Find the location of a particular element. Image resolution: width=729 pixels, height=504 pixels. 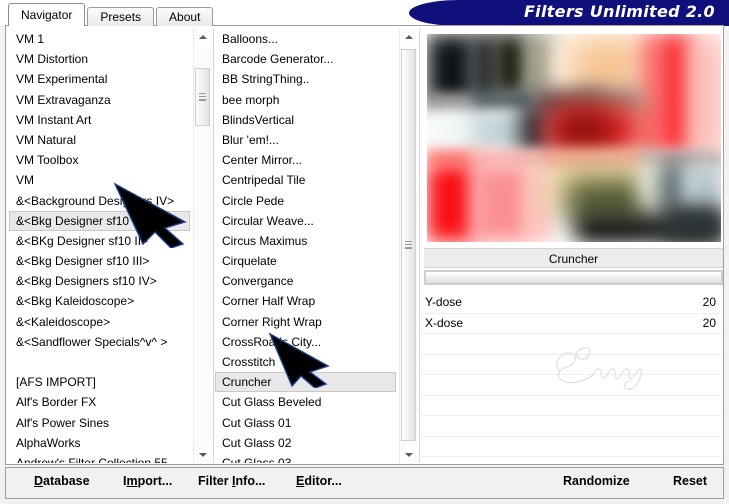

category-list-item: [AFS IMPORT] is located at coordinates (99, 382).